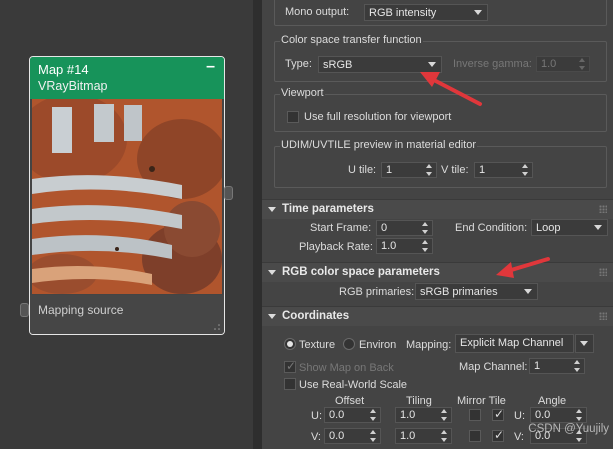 The width and height of the screenshot is (613, 449). I want to click on node-header: Map #14 VRayBitmap –, so click(127, 78).